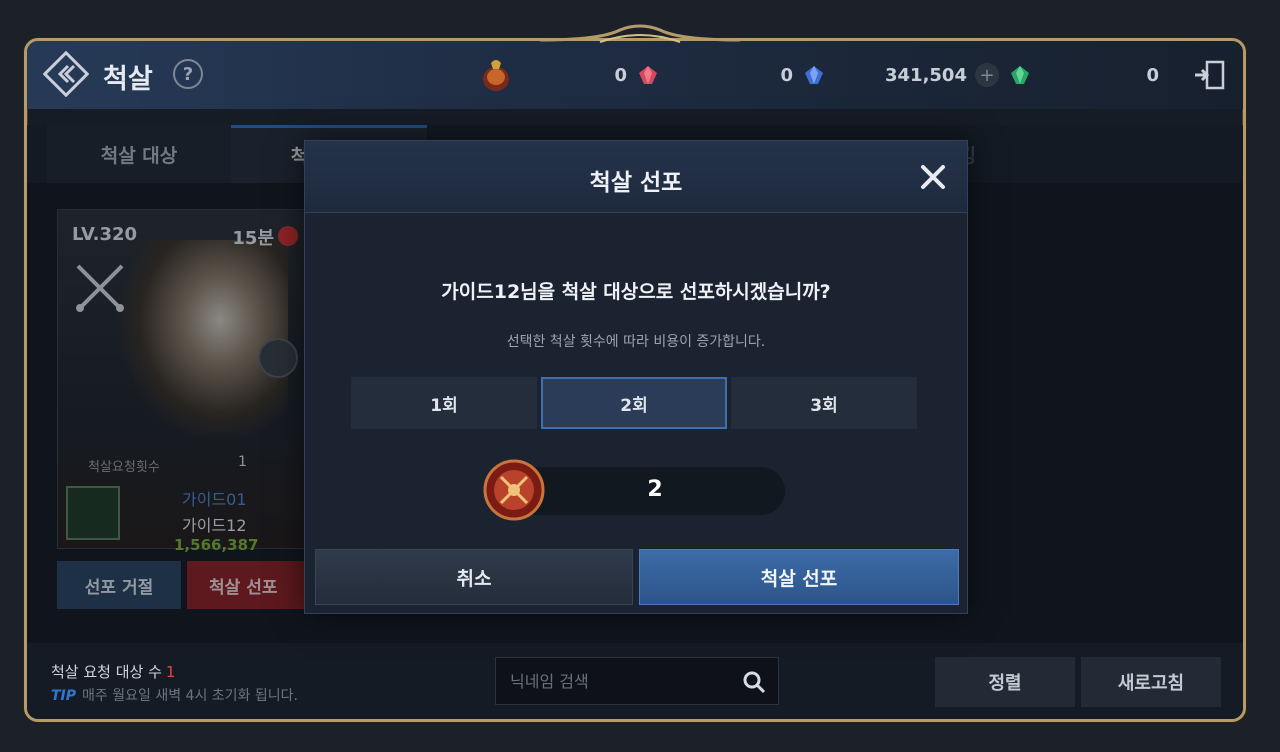 This screenshot has width=1280, height=752. What do you see at coordinates (636, 342) in the screenshot?
I see `modal-subtext: 선택한 척살 횟수에 따라 비용이 증가합니다.` at bounding box center [636, 342].